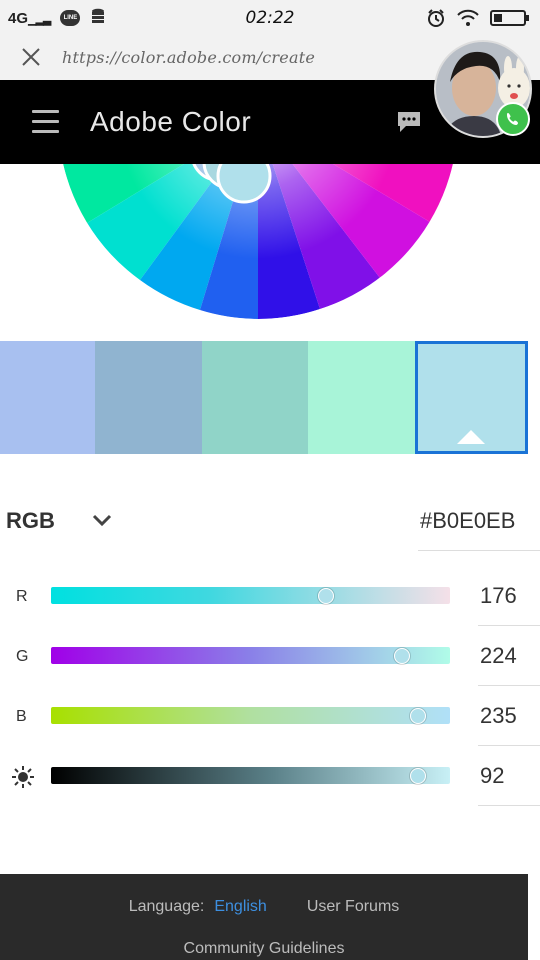 The width and height of the screenshot is (540, 960). Describe the element at coordinates (492, 776) in the screenshot. I see `brightness-value: 92` at that location.